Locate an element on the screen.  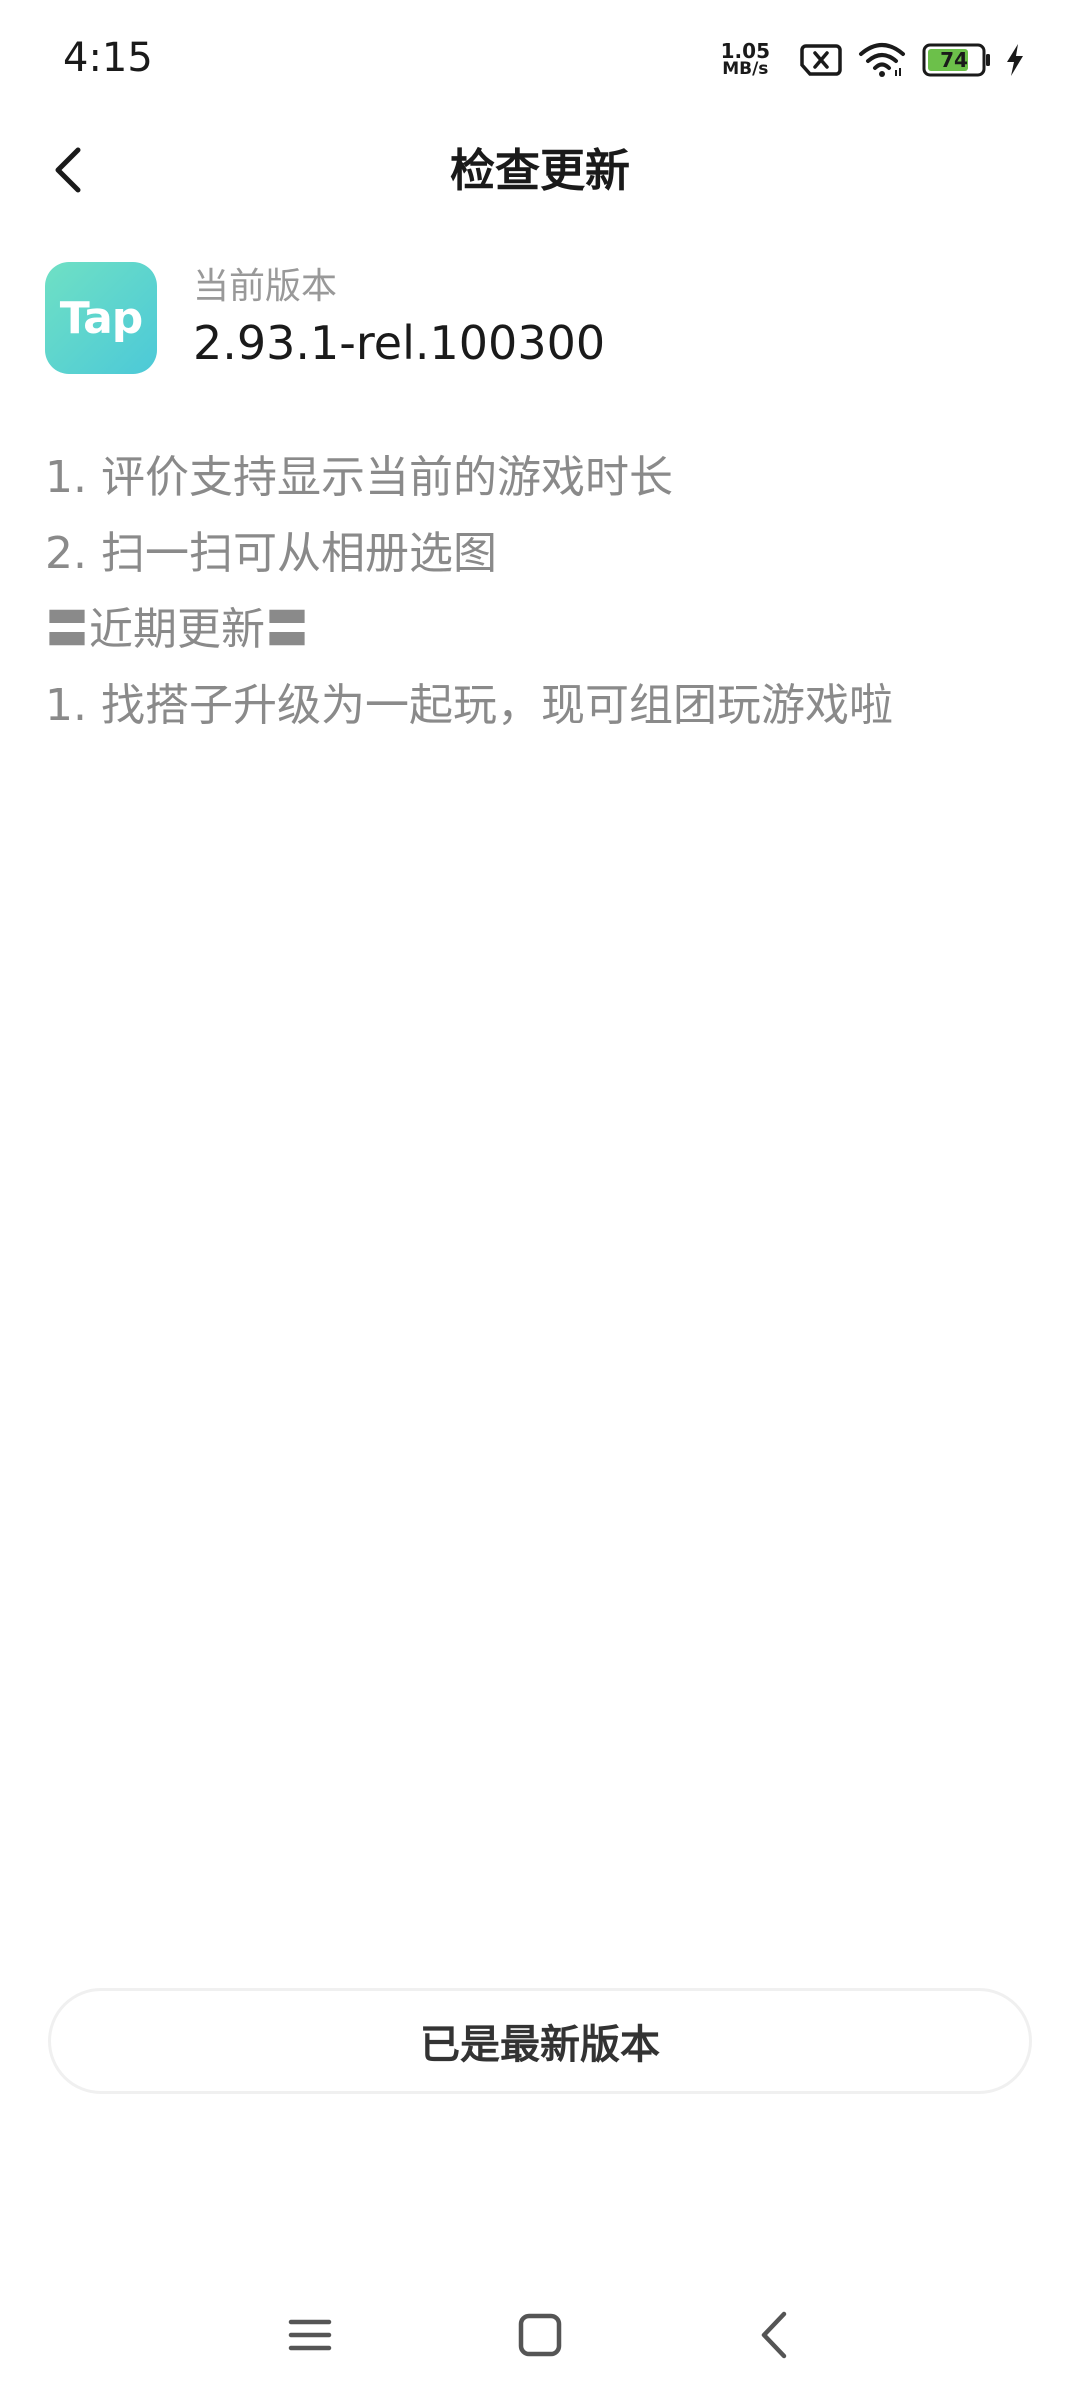
battery-level: 74 is located at coordinates (954, 60).